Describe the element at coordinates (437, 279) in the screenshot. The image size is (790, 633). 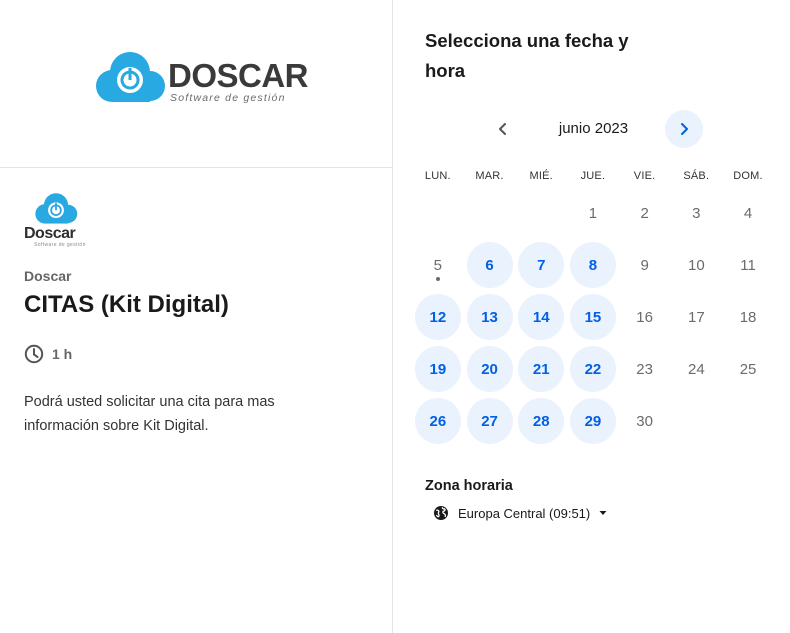
I see `today-indicator` at that location.